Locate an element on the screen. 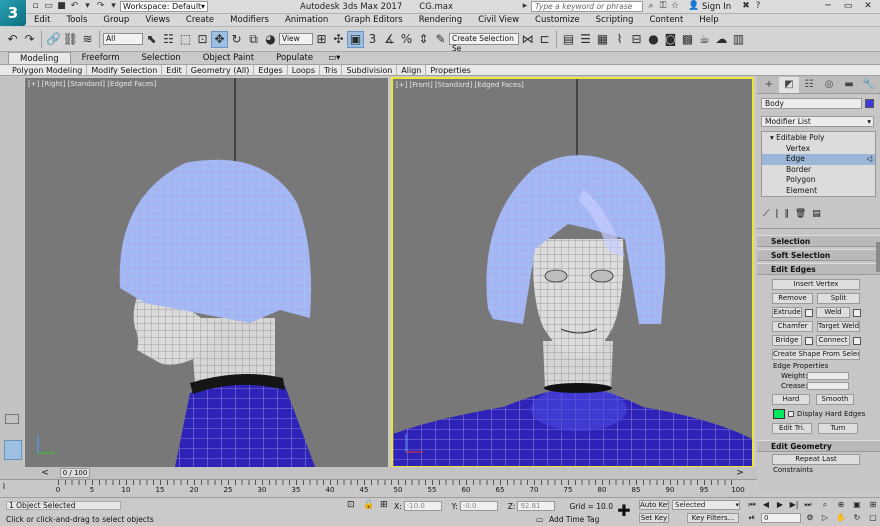  rollout-selection: Selection is located at coordinates (818, 241).